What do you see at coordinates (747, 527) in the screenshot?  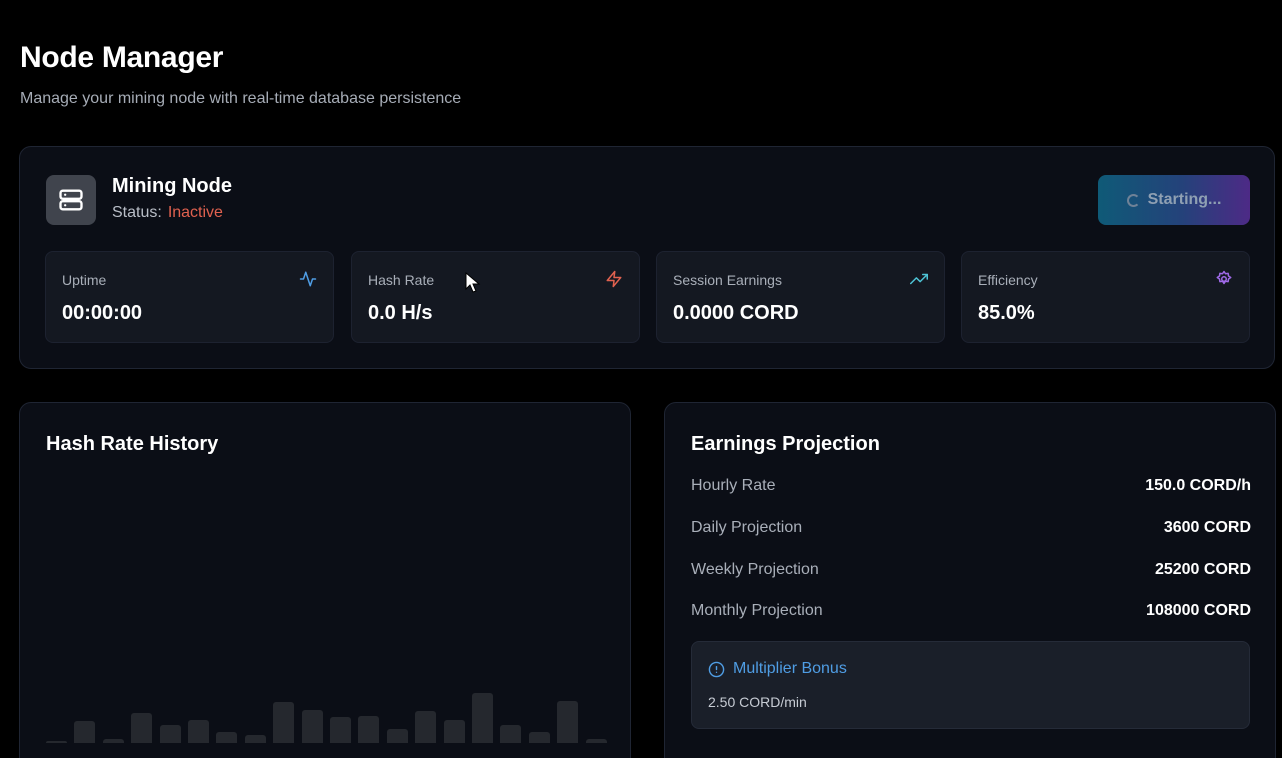 I see `earnings-row-label: Daily Projection` at bounding box center [747, 527].